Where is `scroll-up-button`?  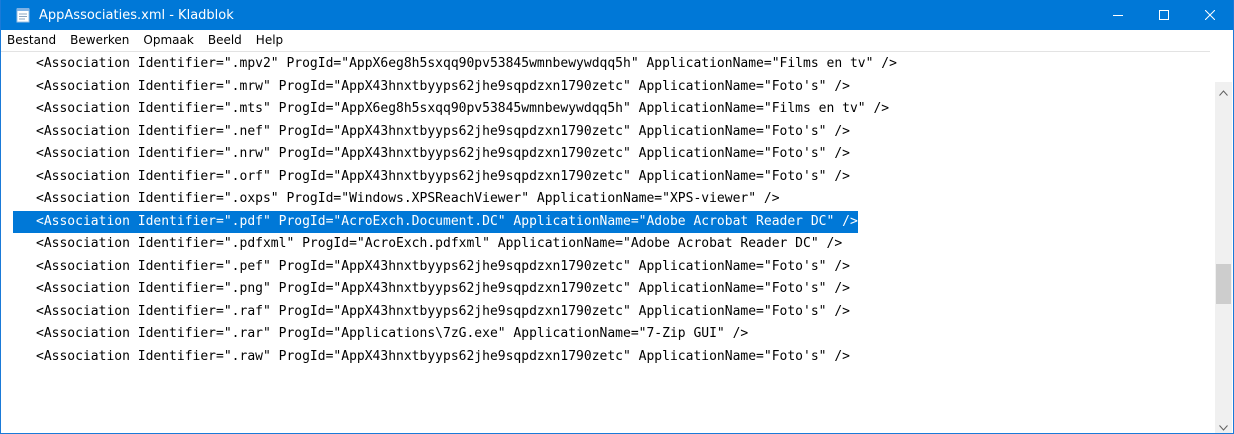 scroll-up-button is located at coordinates (1223, 90).